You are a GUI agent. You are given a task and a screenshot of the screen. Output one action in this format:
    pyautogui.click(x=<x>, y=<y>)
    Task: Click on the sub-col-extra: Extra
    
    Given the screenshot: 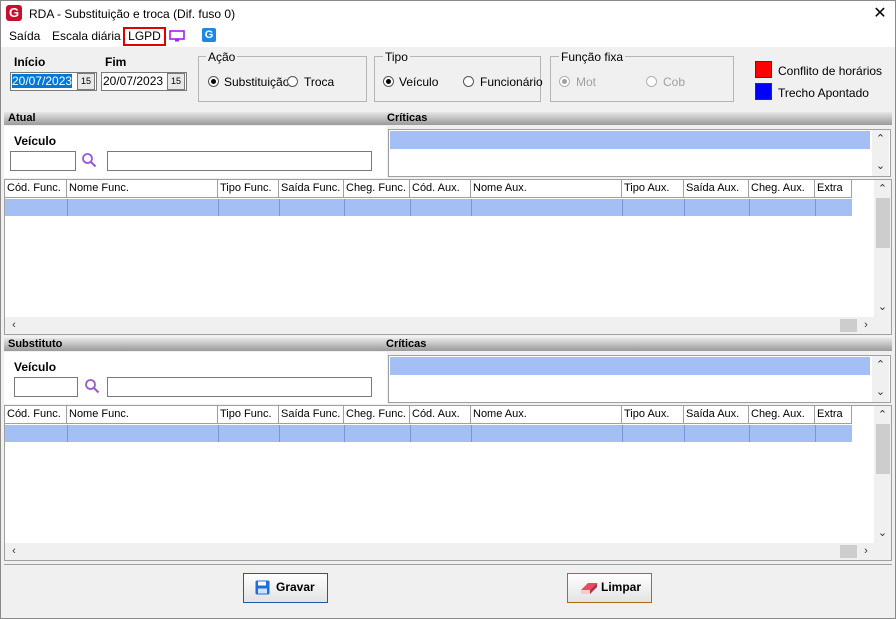 What is the action you would take?
    pyautogui.click(x=833, y=415)
    